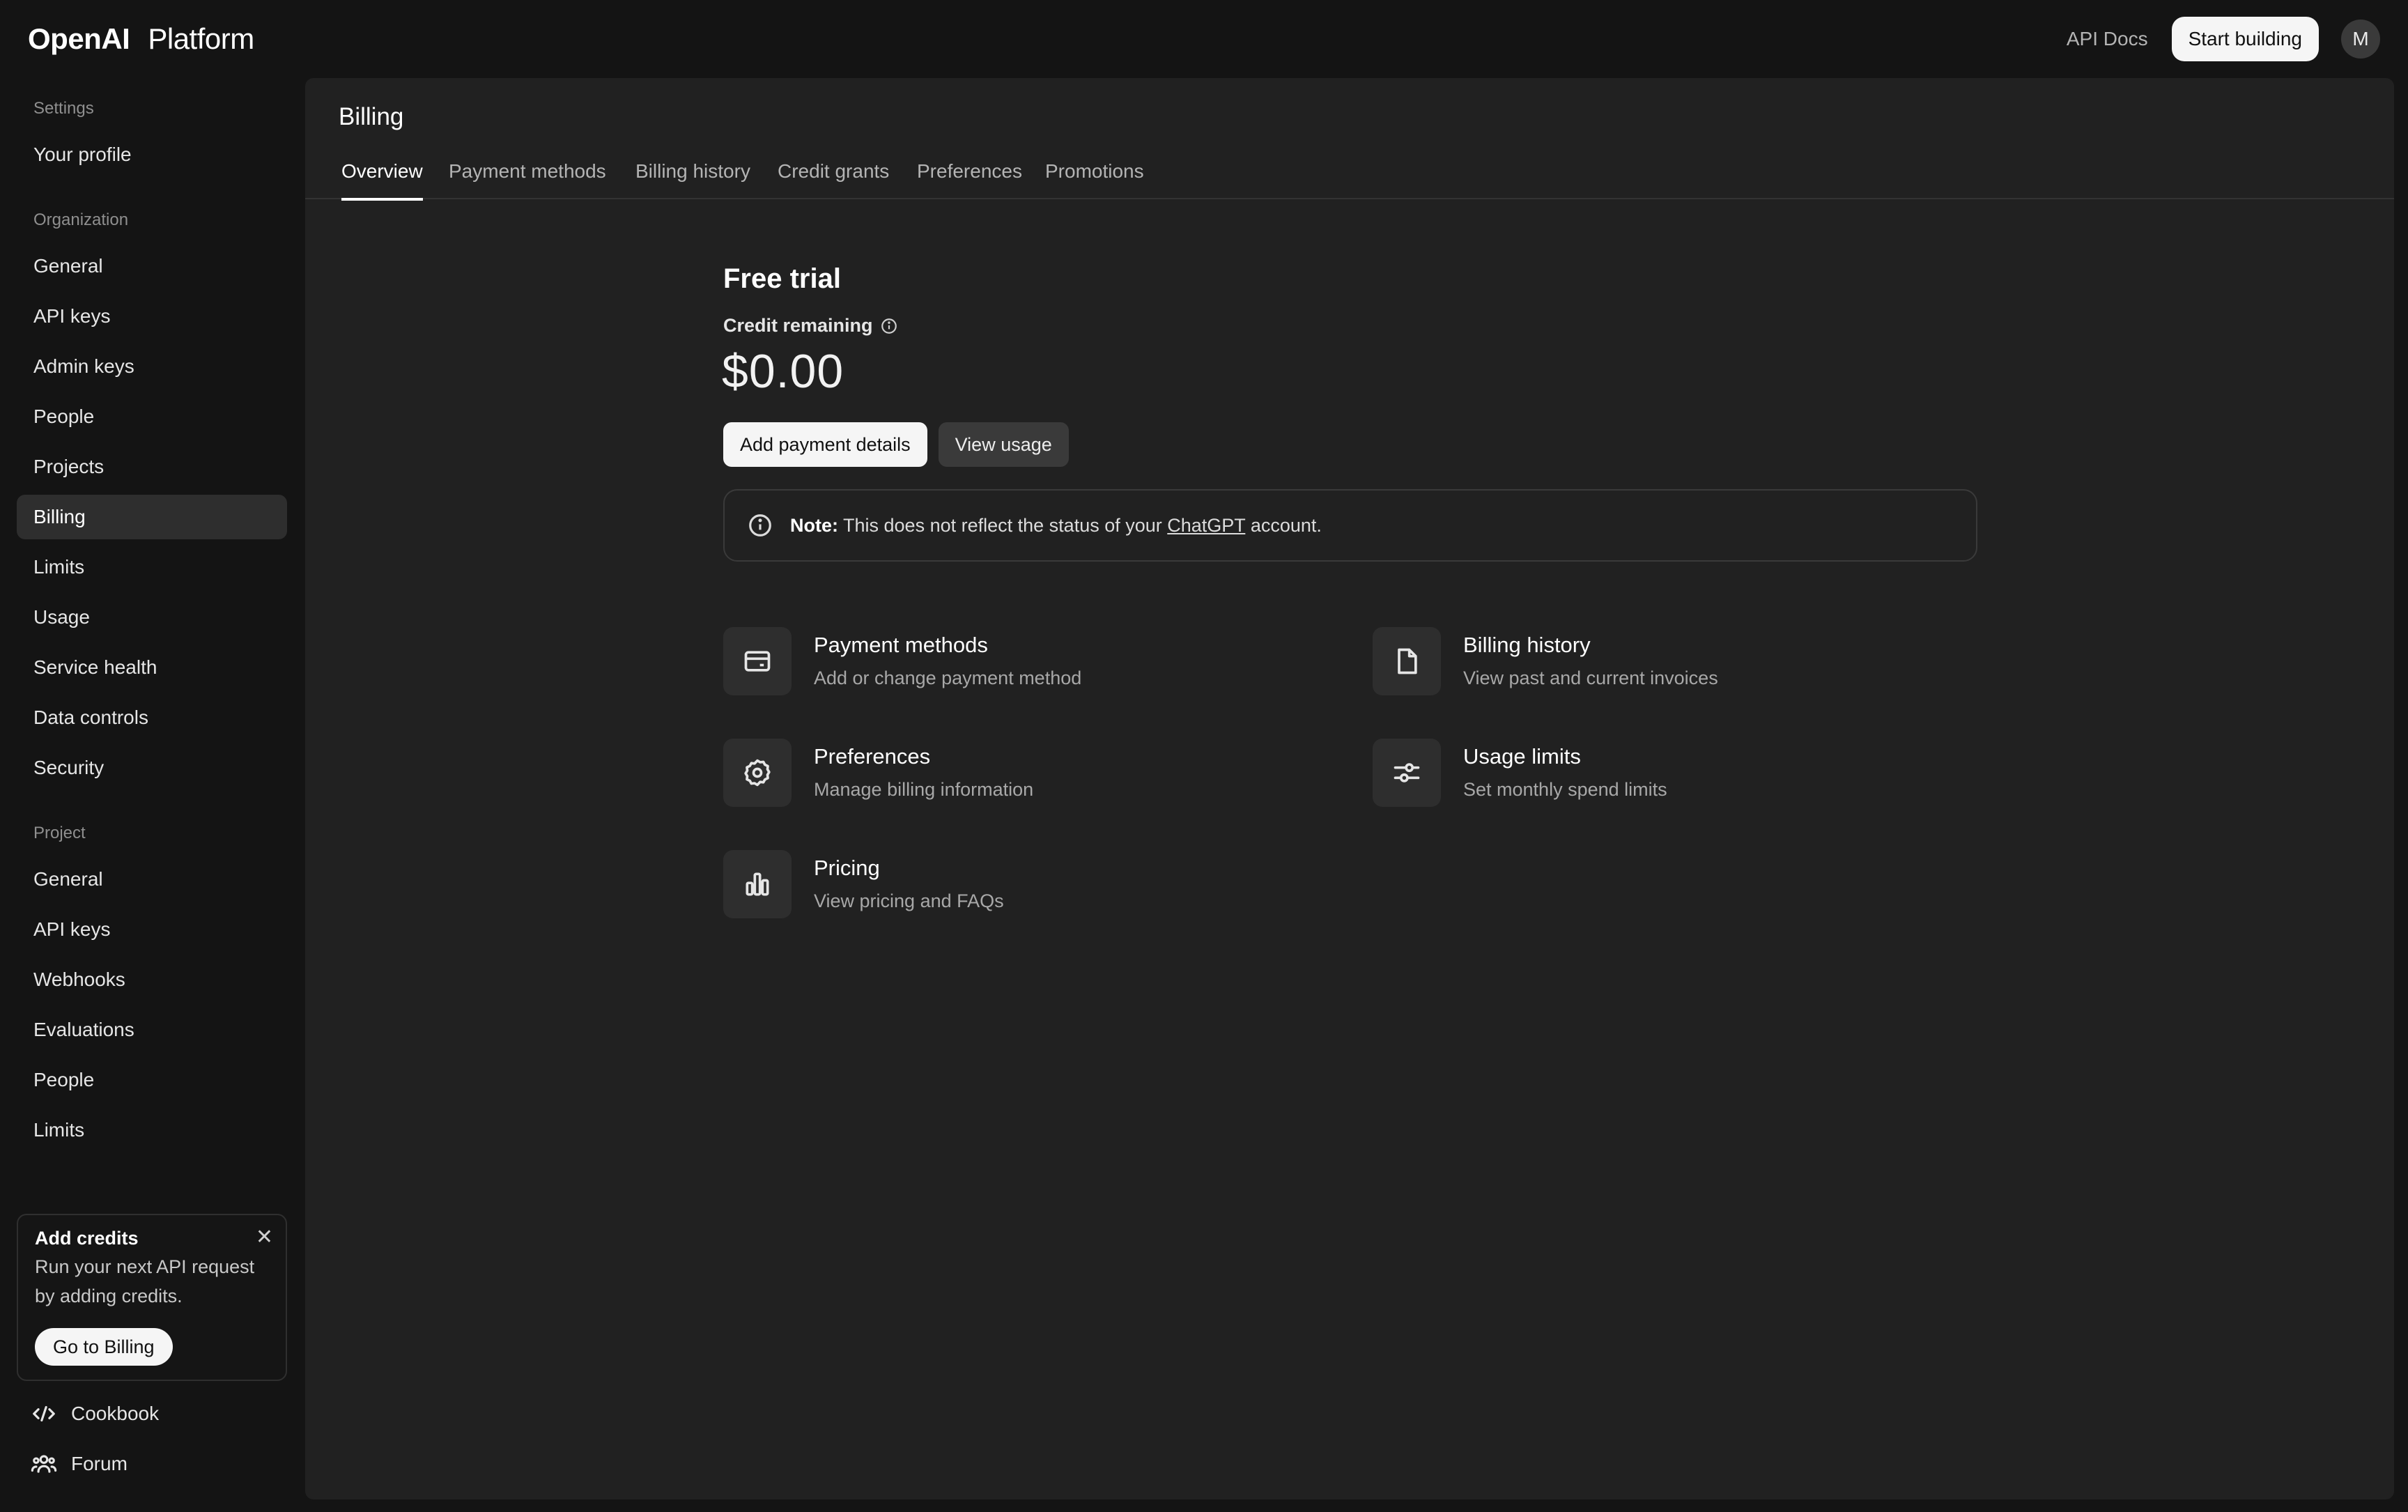 The image size is (2408, 1512). Describe the element at coordinates (44, 1464) in the screenshot. I see `users-icon` at that location.